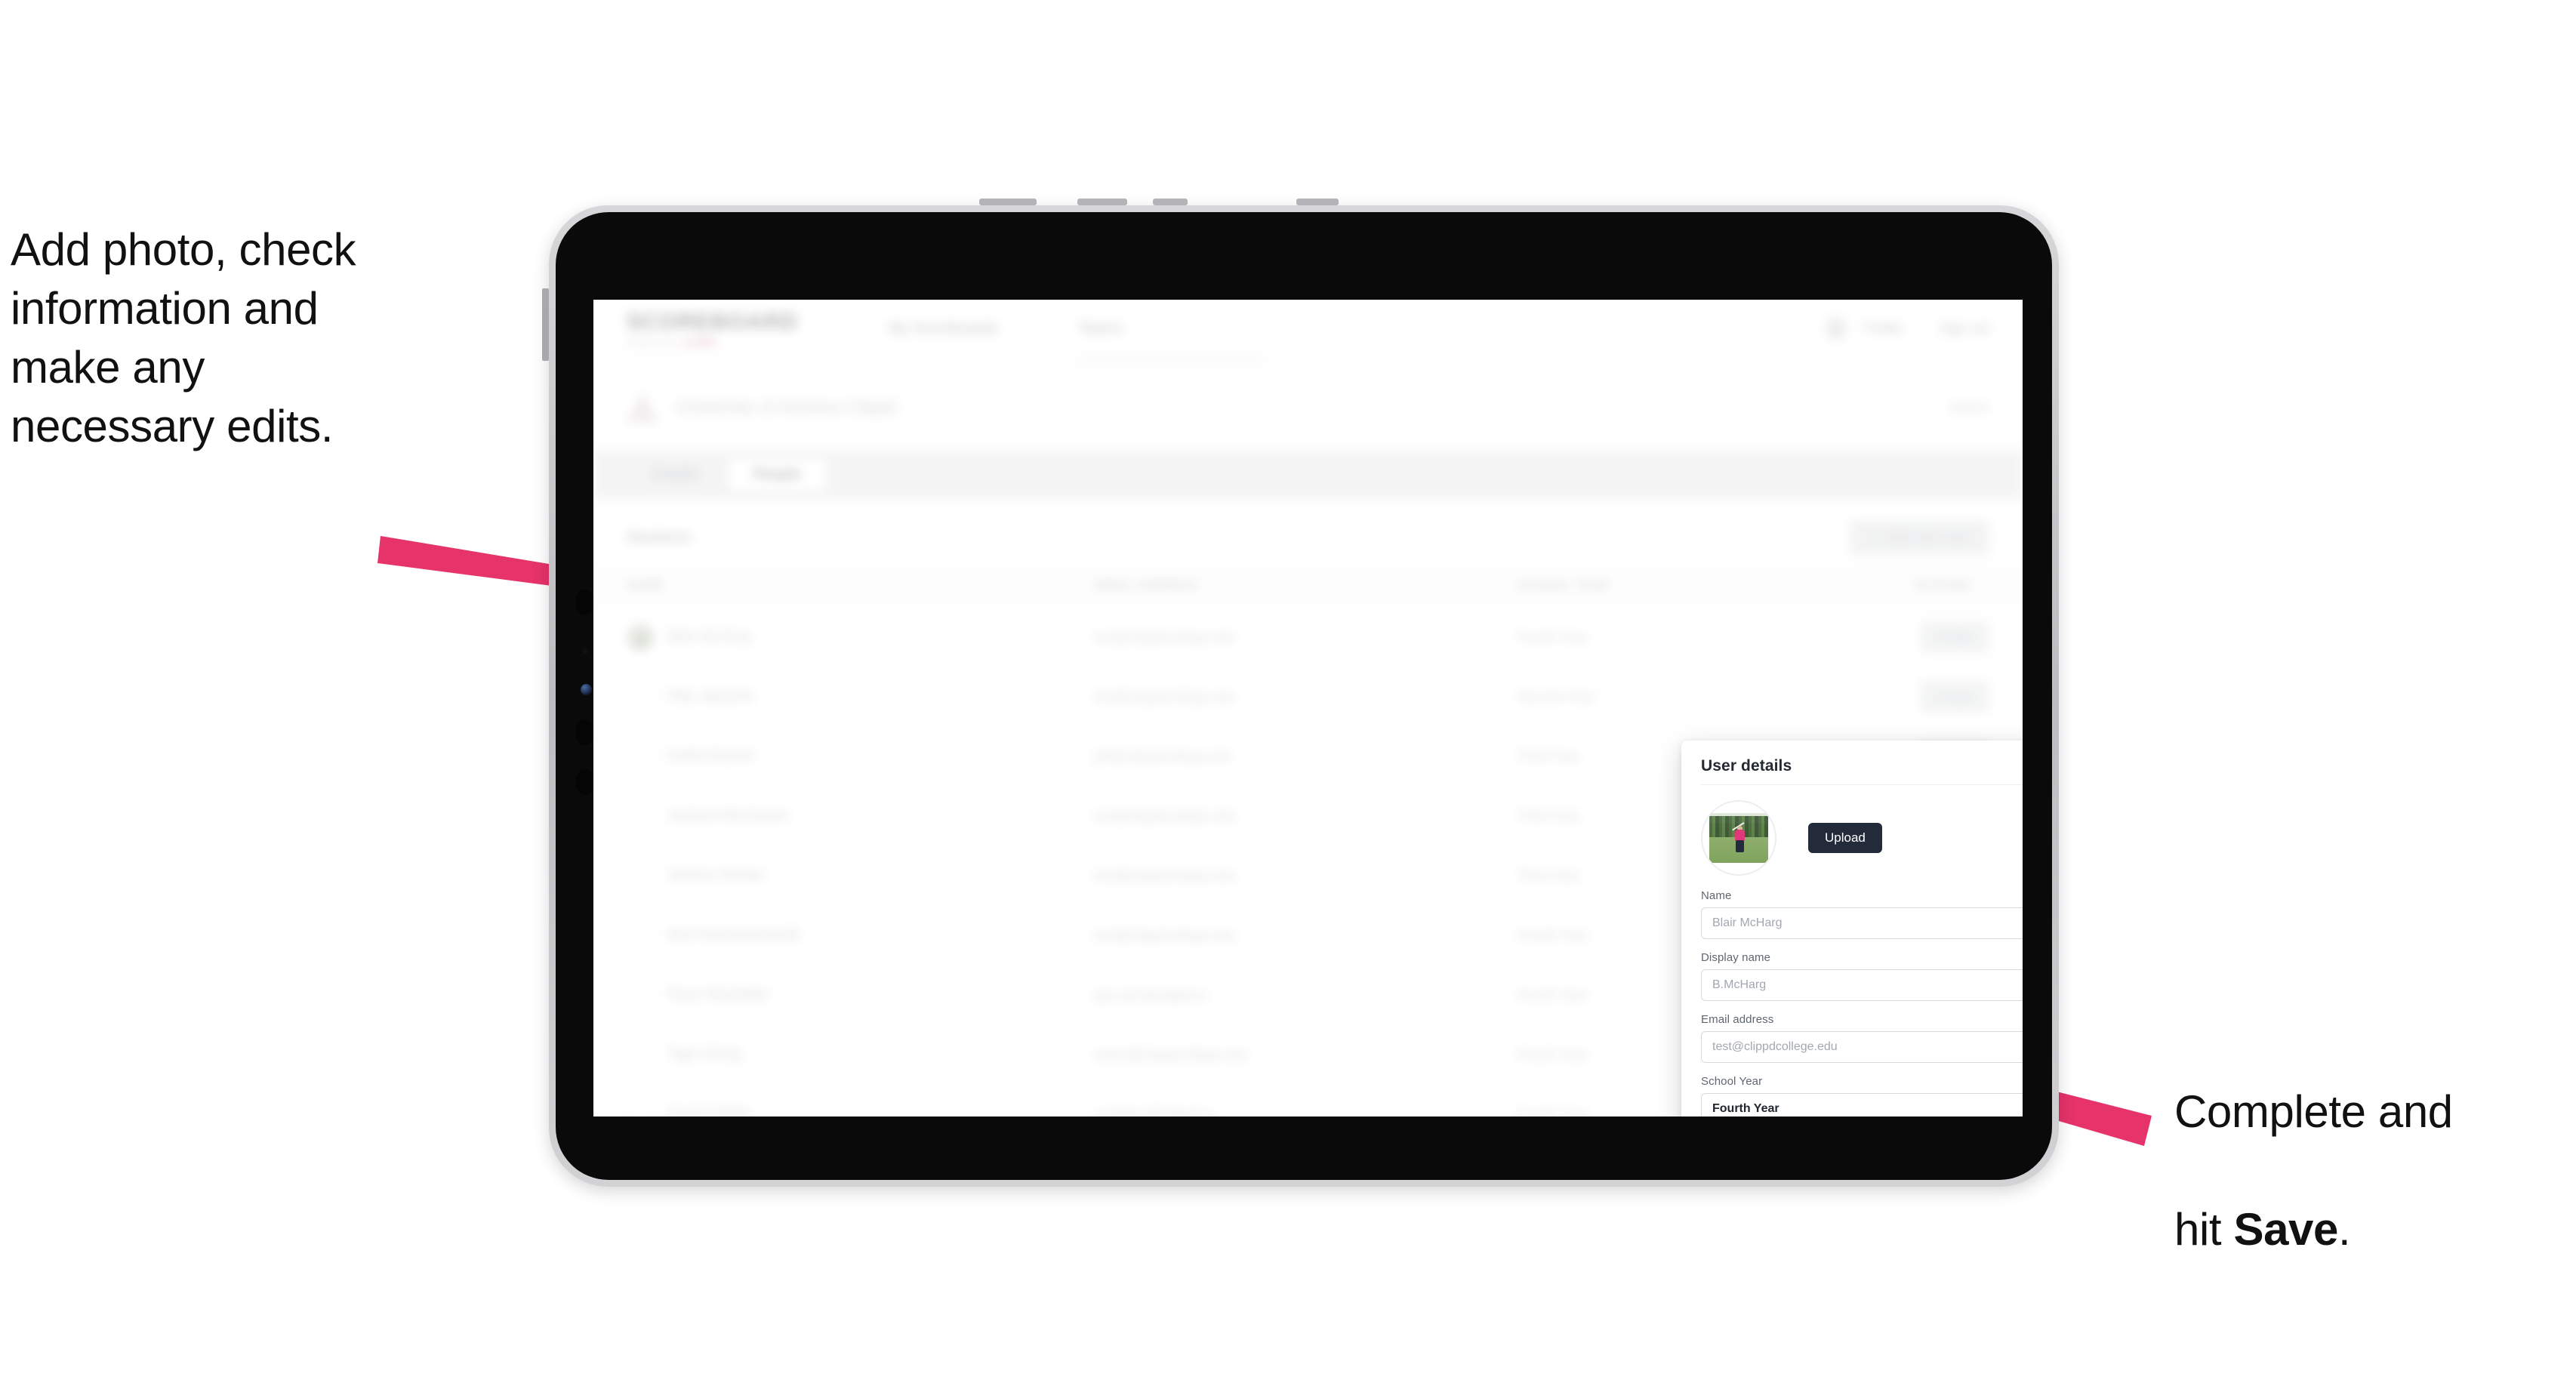  Describe the element at coordinates (545, 324) in the screenshot. I see `device-side-button` at that location.